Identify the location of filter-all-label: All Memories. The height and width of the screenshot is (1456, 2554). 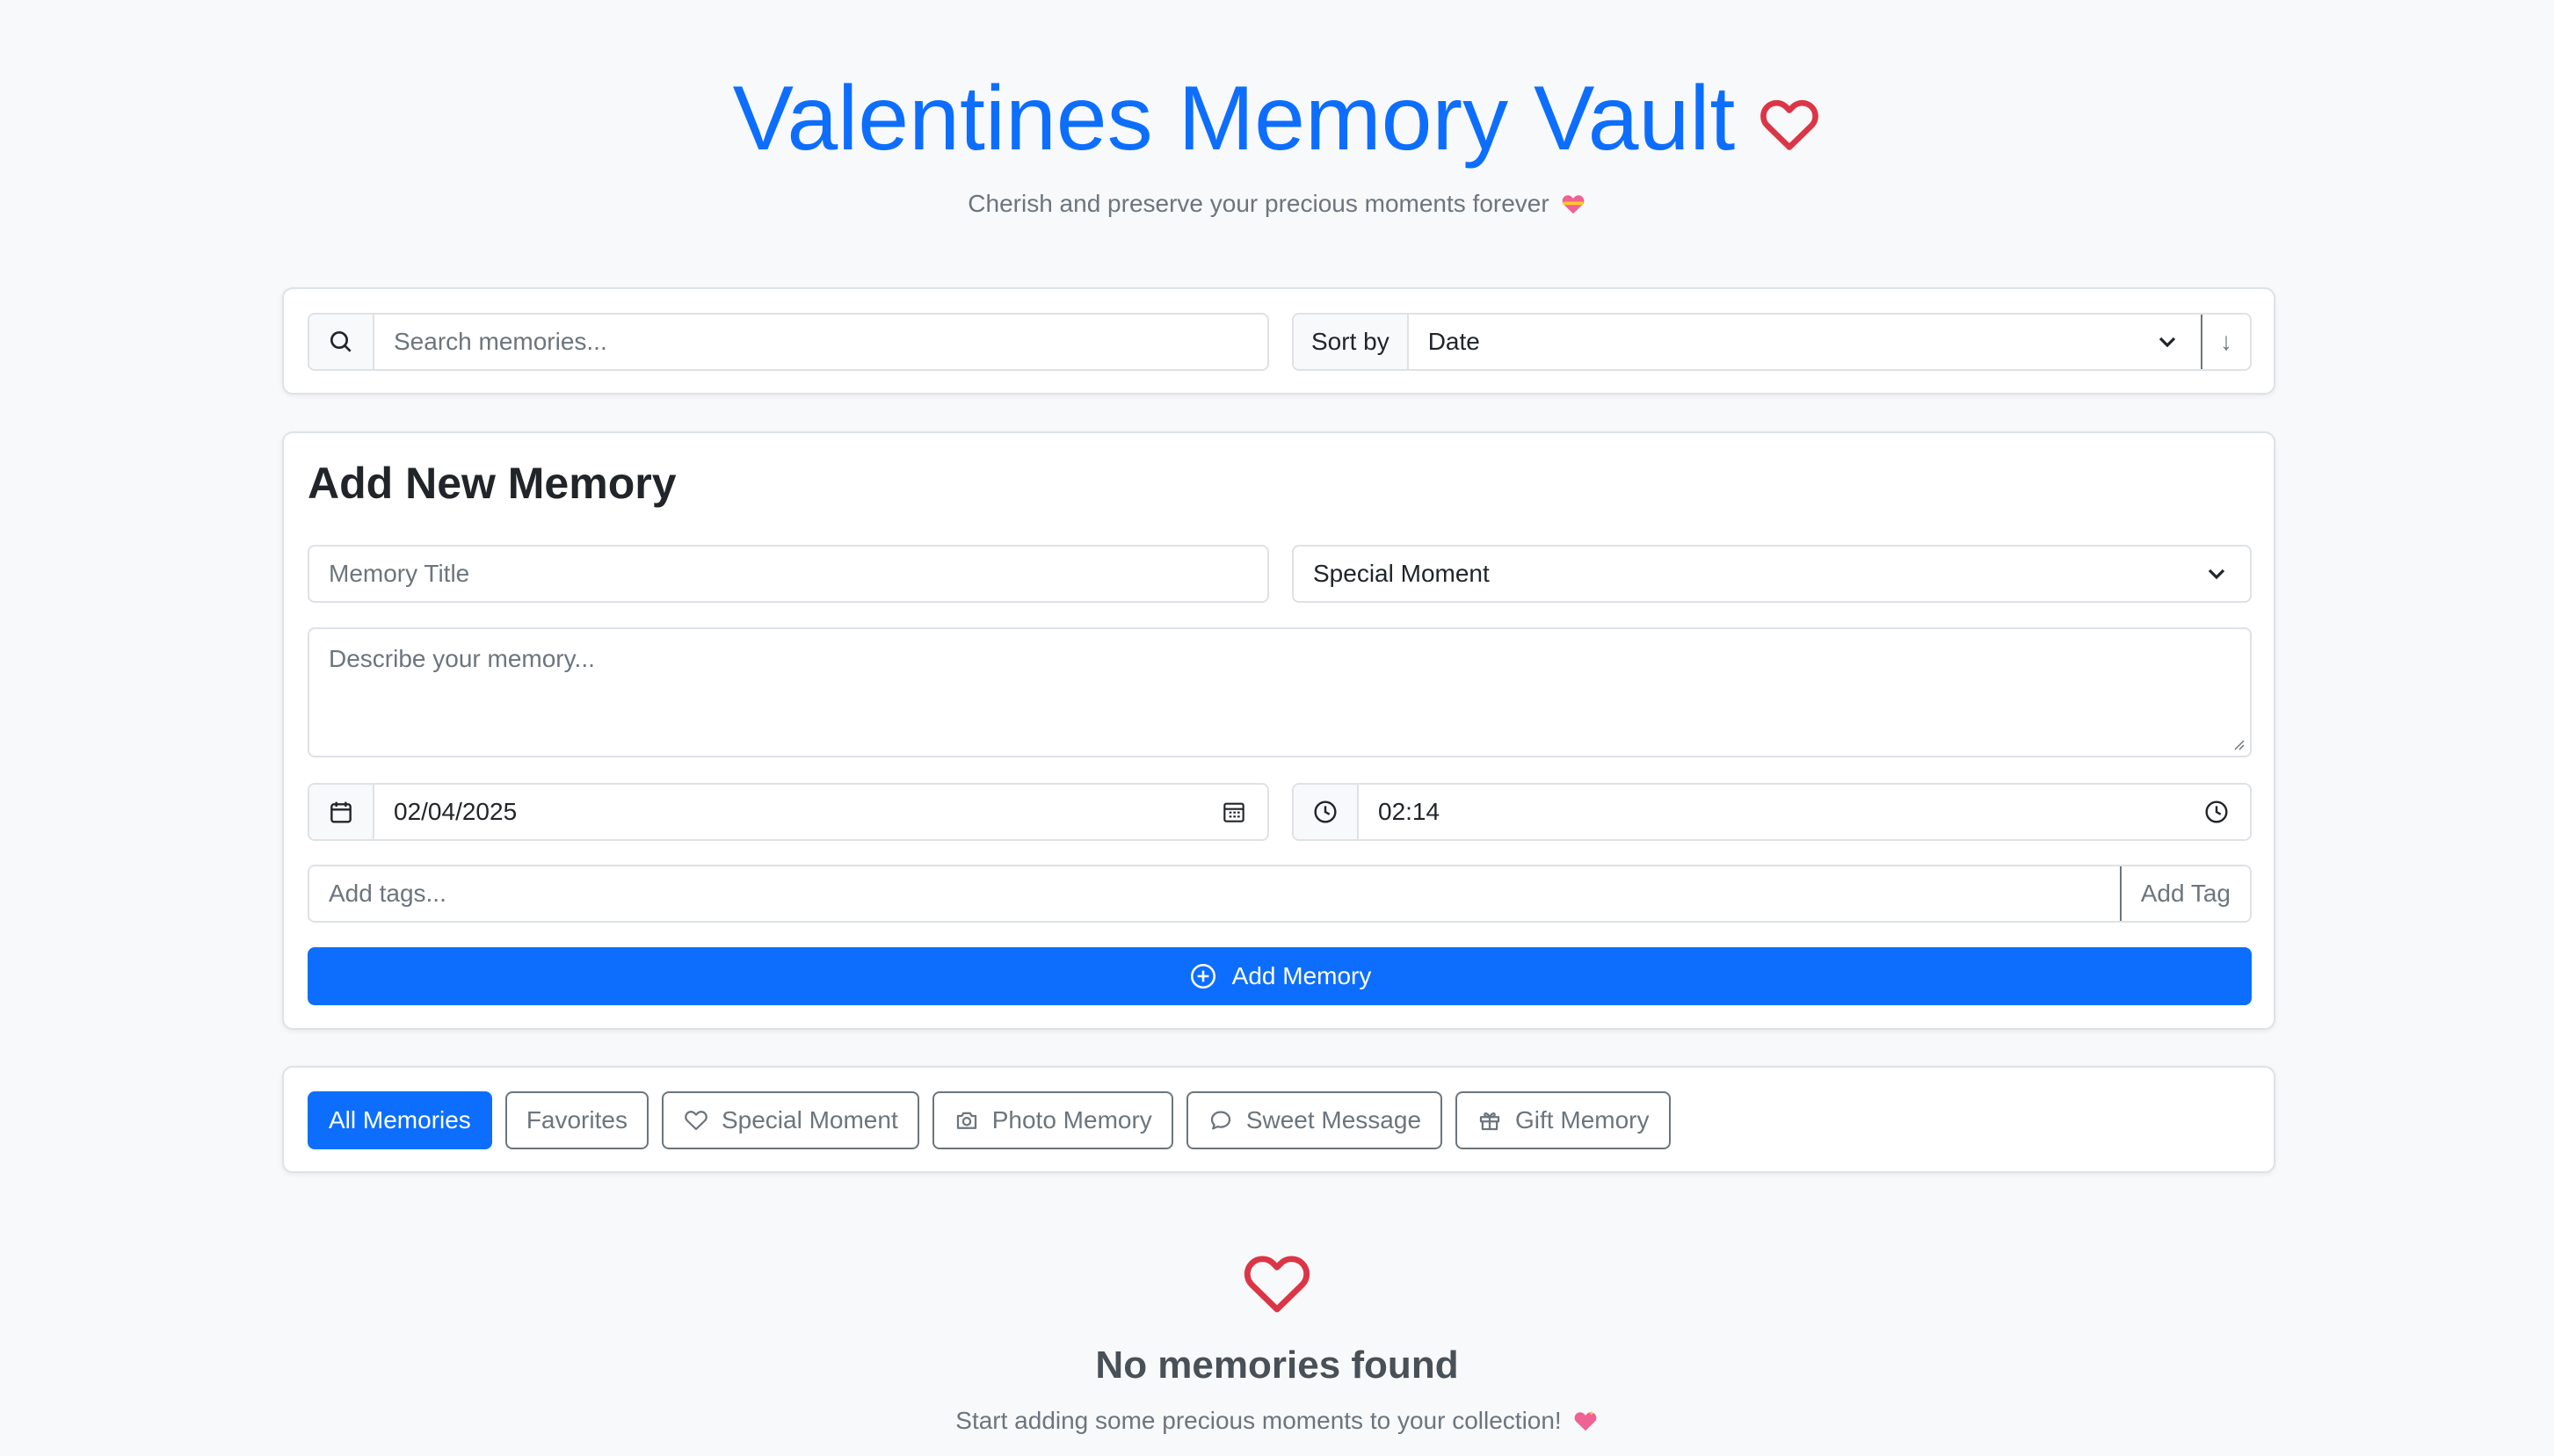
(400, 1120).